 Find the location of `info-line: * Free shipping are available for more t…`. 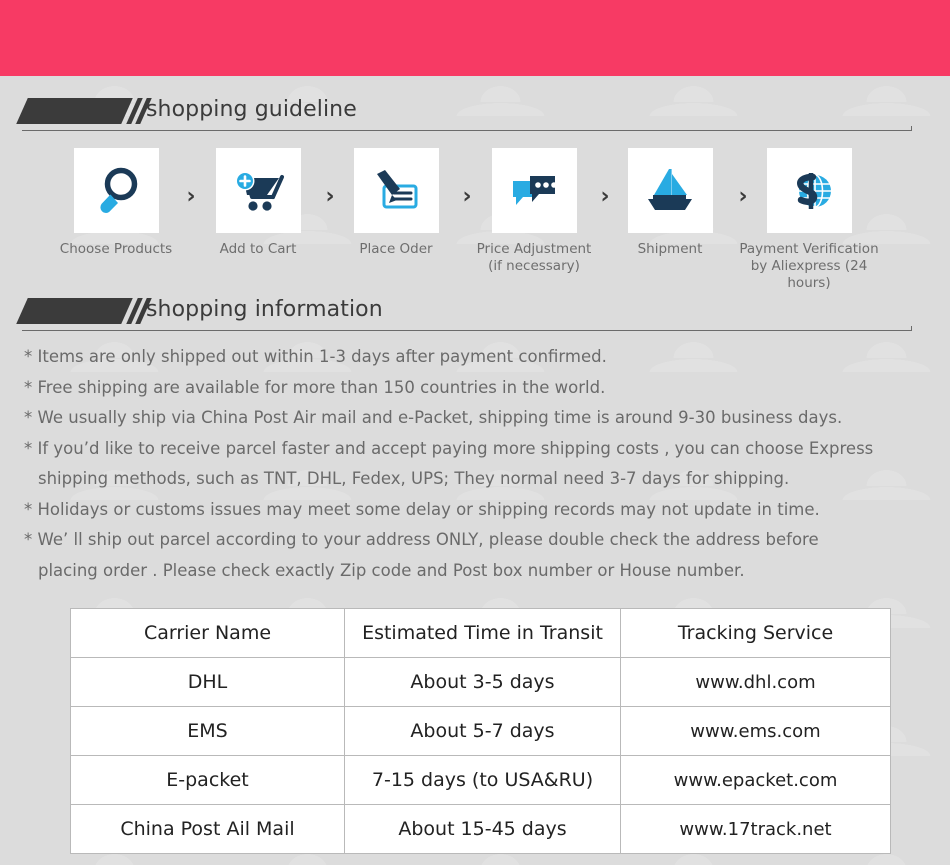

info-line: * Free shipping are available for more t… is located at coordinates (315, 387).